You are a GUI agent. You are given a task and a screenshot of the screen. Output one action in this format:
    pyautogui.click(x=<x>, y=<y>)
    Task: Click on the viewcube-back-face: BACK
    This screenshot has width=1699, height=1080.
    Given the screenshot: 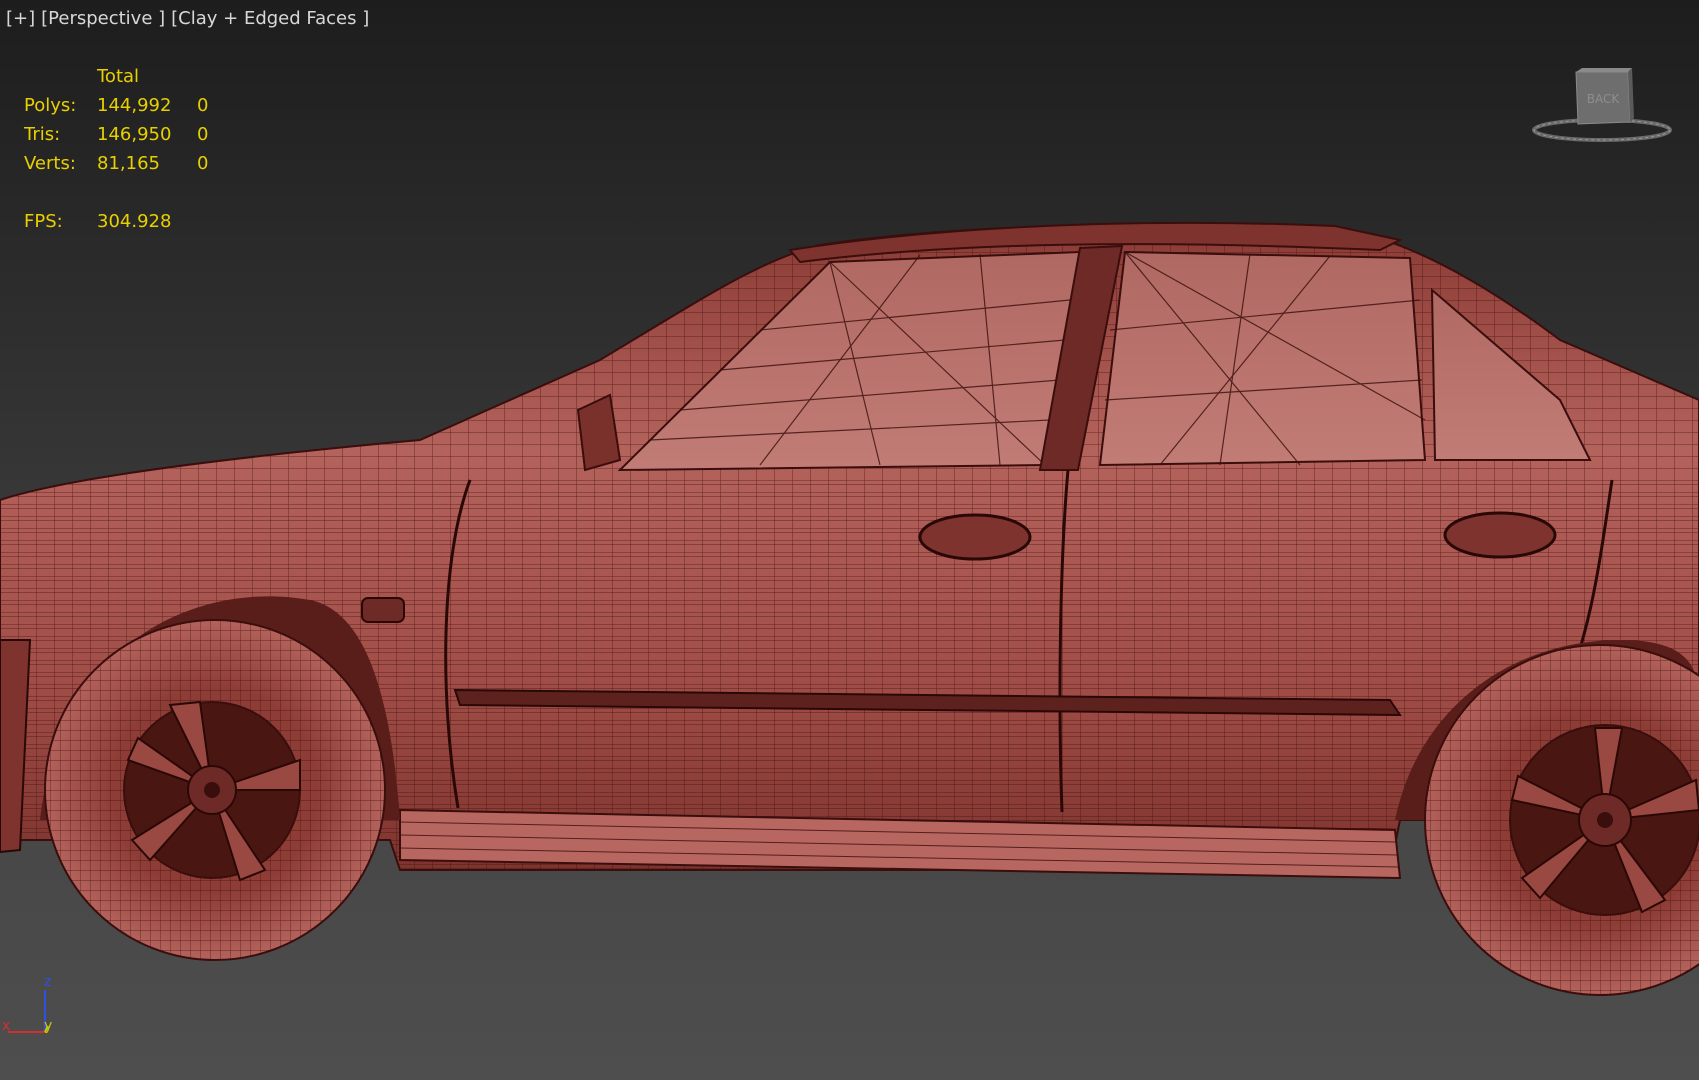 What is the action you would take?
    pyautogui.click(x=1604, y=99)
    